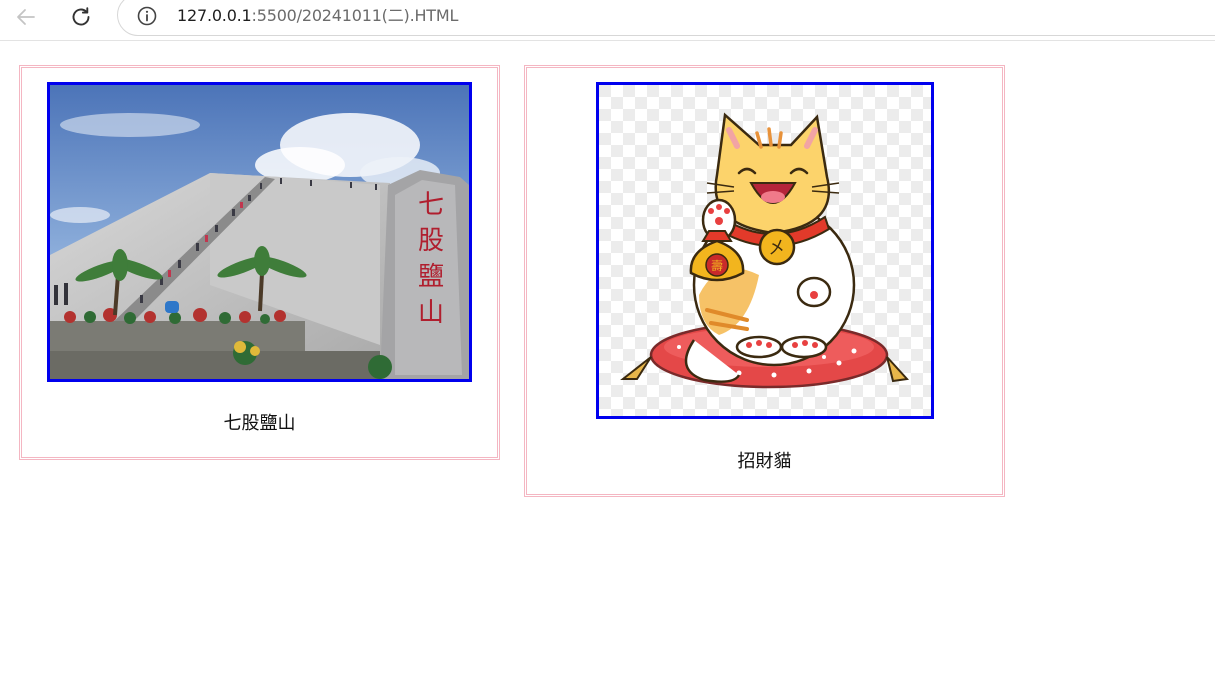 The width and height of the screenshot is (1215, 693). I want to click on svg-text: 壽, so click(717, 265).